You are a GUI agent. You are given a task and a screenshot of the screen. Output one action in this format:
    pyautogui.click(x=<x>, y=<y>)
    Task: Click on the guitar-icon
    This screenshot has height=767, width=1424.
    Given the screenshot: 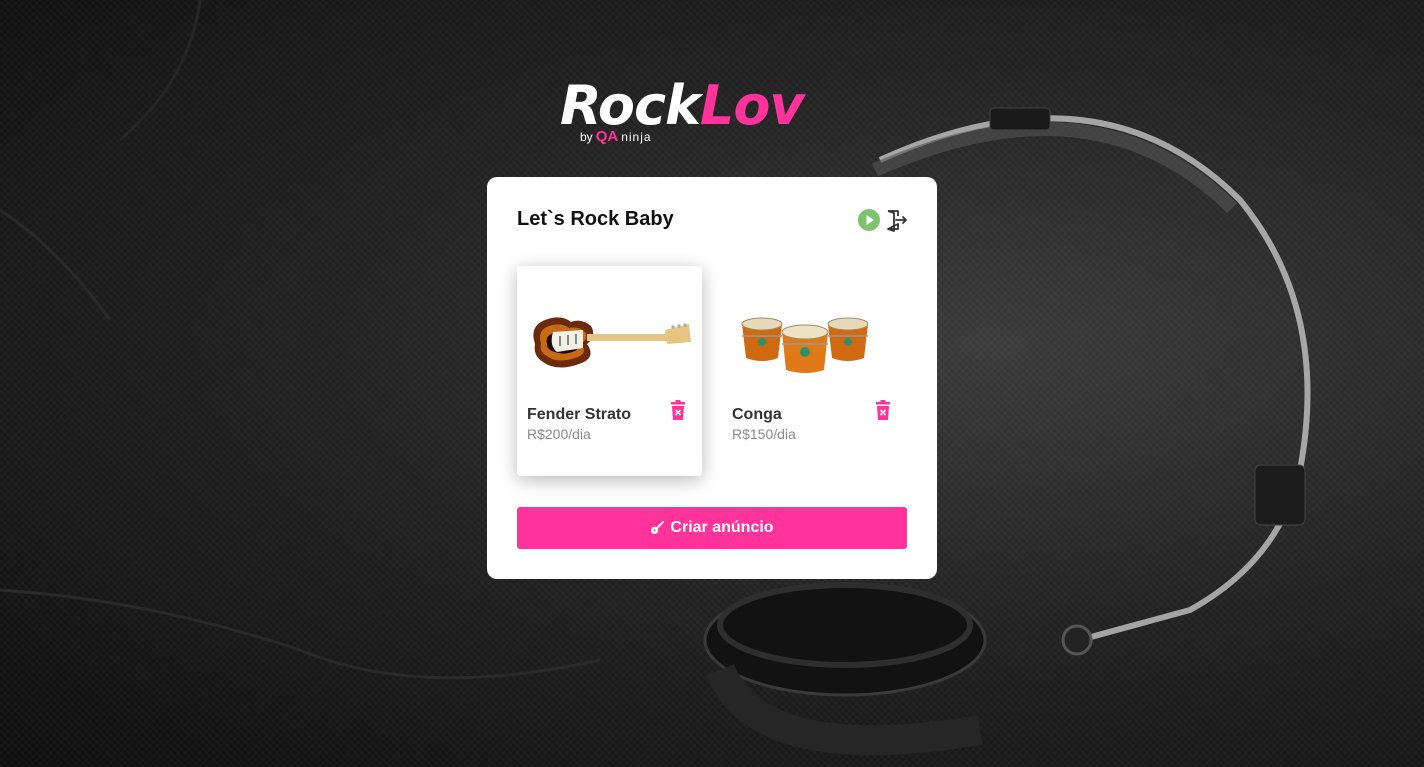 What is the action you would take?
    pyautogui.click(x=658, y=527)
    